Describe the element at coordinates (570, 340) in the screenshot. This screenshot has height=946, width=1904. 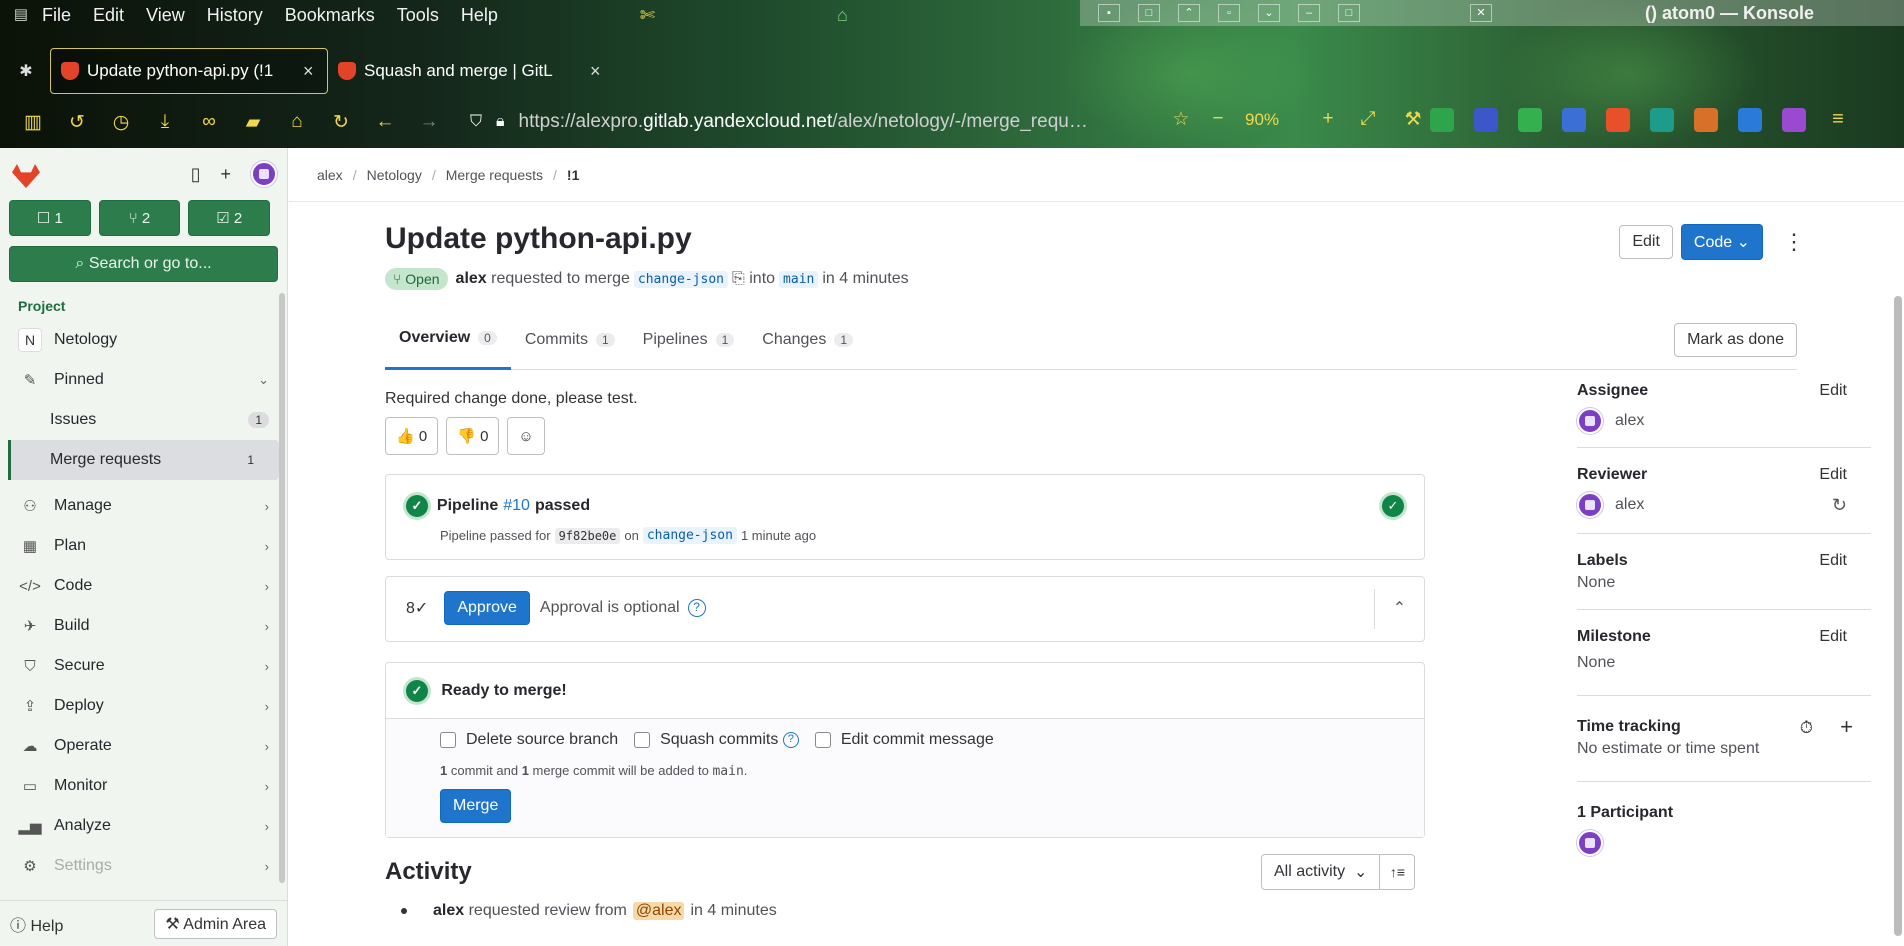
I see `tab-commits: Commits 1` at that location.